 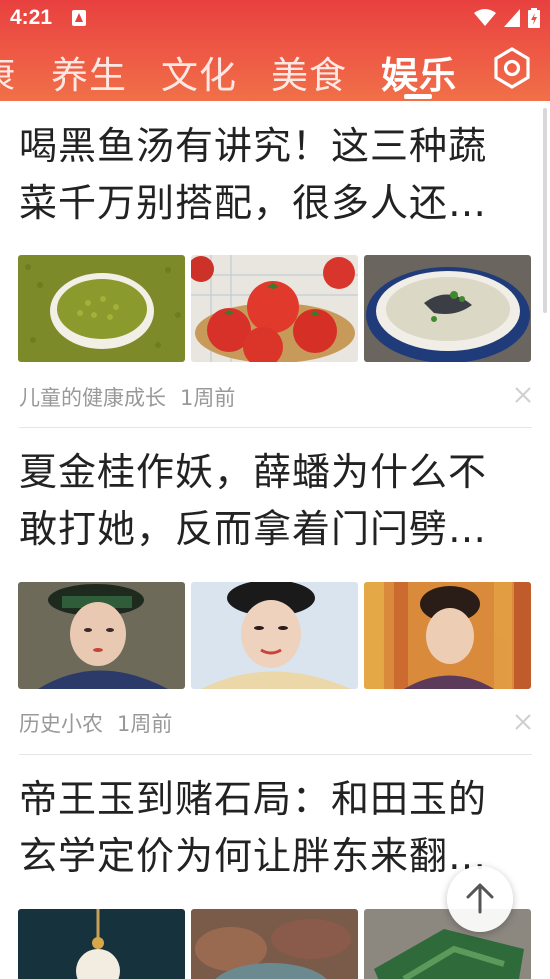 I want to click on article-title-line: 帝王玉到赌石局：和田玉的, so click(x=253, y=799).